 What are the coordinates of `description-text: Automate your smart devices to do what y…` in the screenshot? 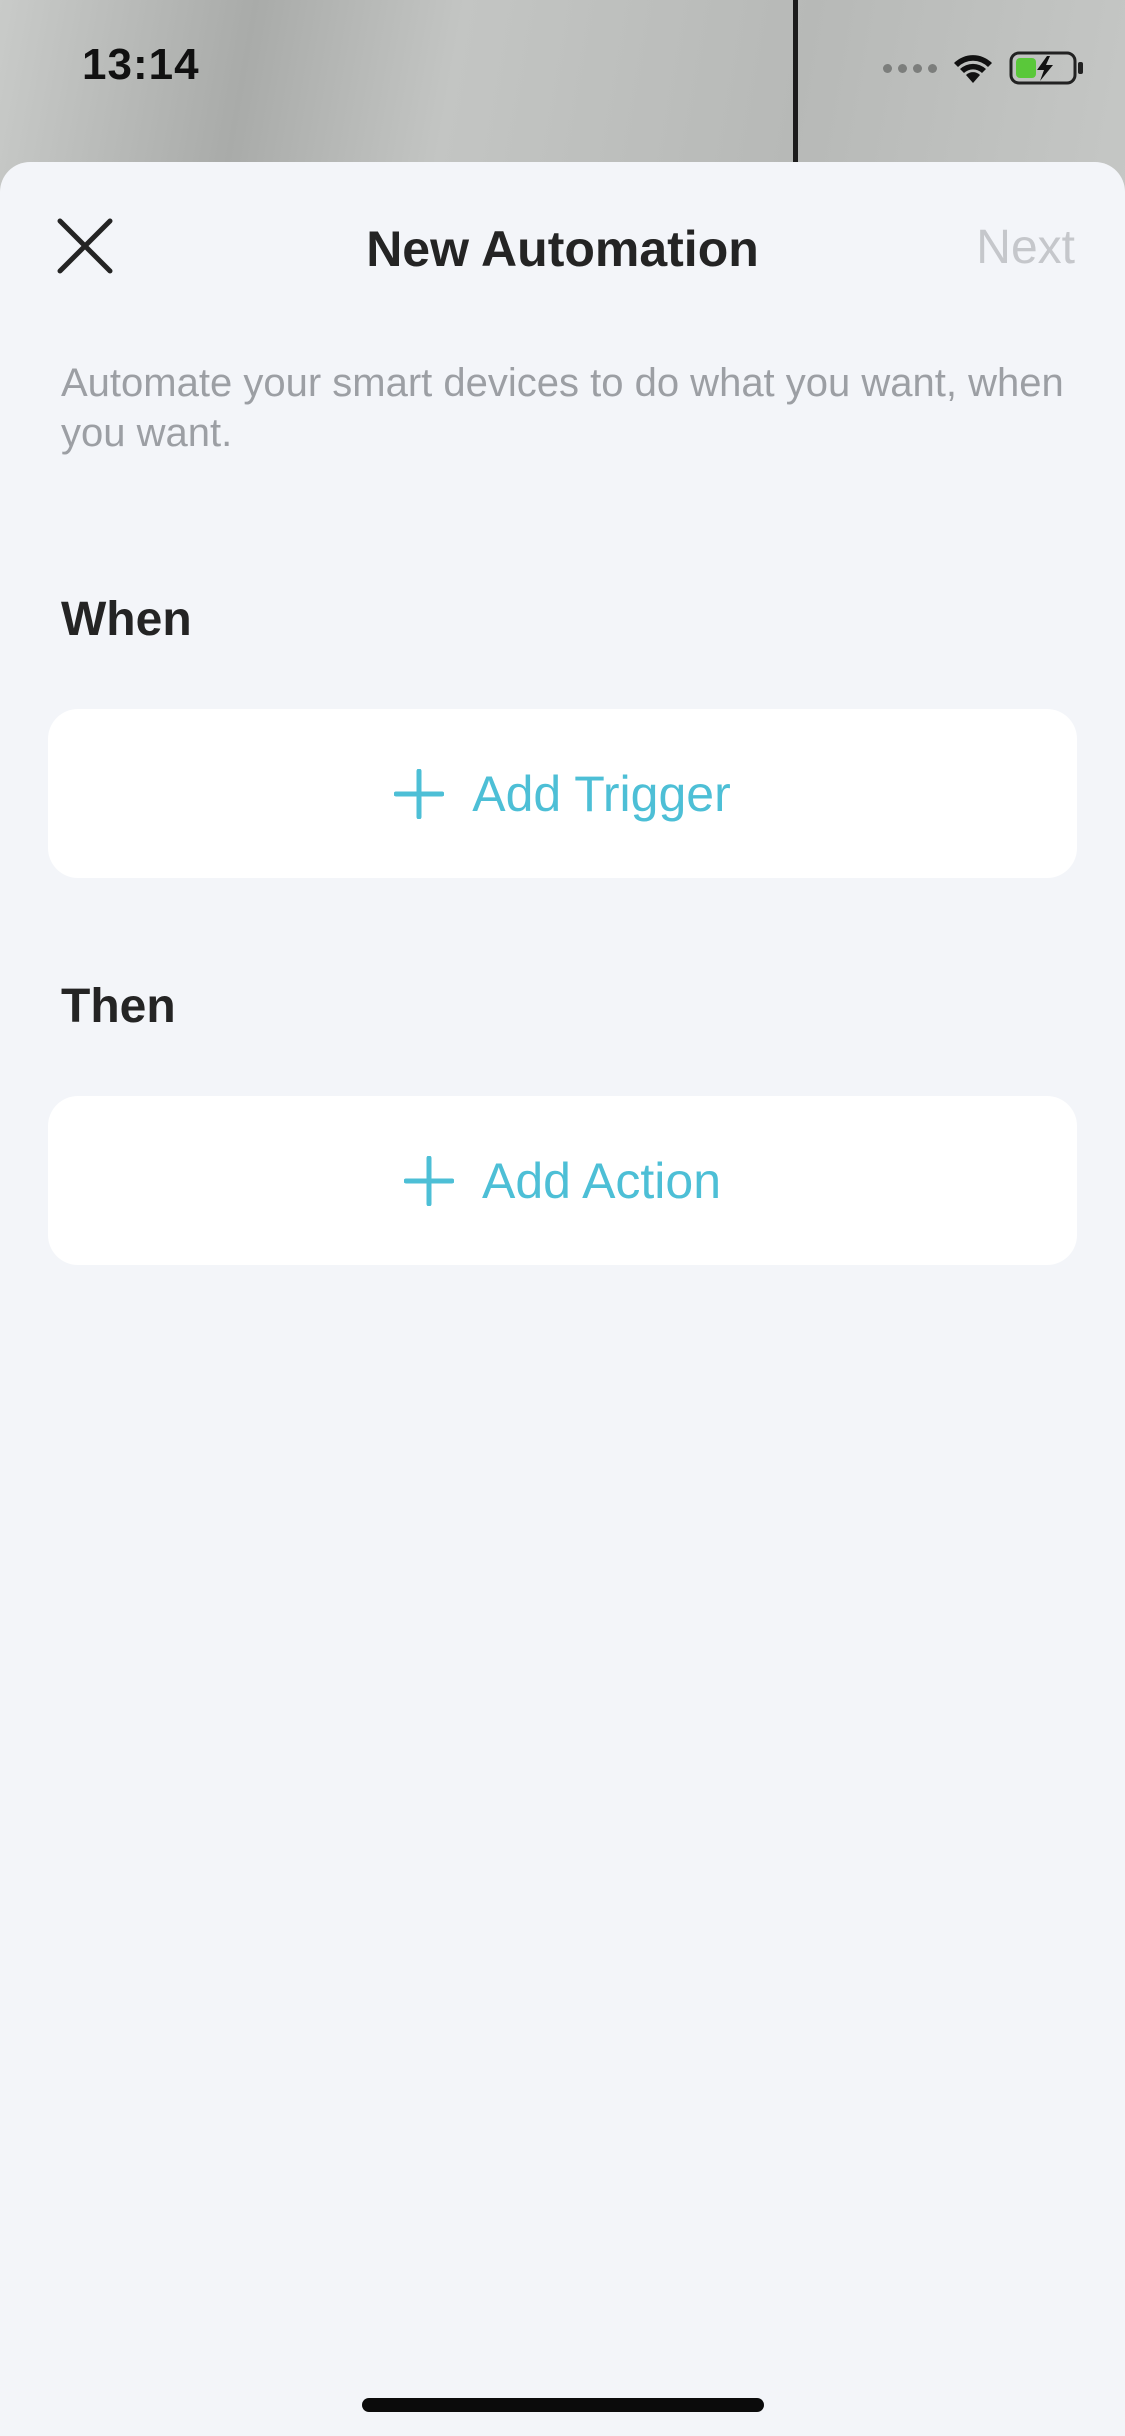 It's located at (562, 408).